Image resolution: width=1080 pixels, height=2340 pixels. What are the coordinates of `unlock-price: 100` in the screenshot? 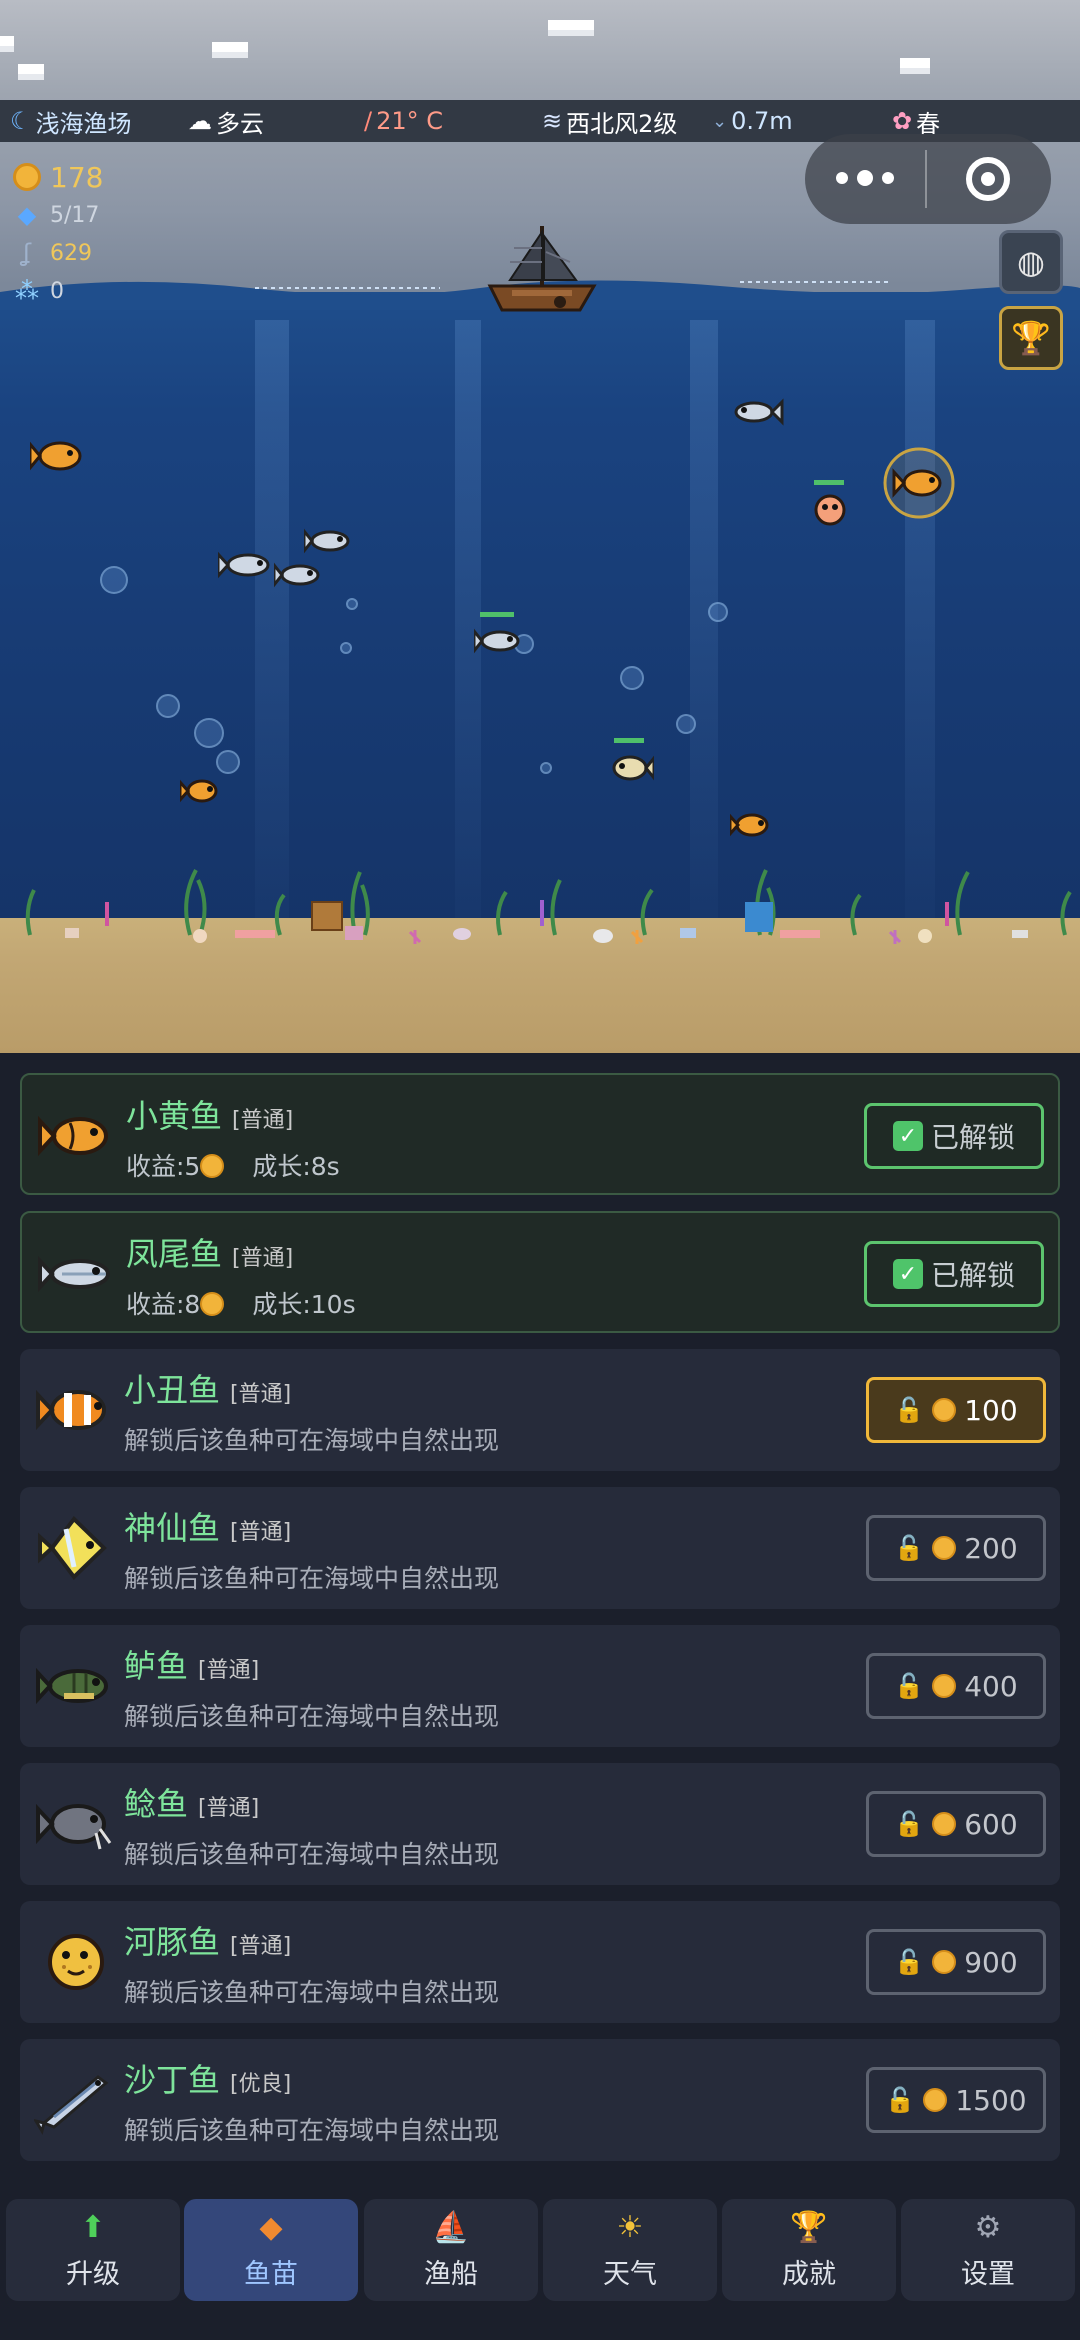 It's located at (991, 1410).